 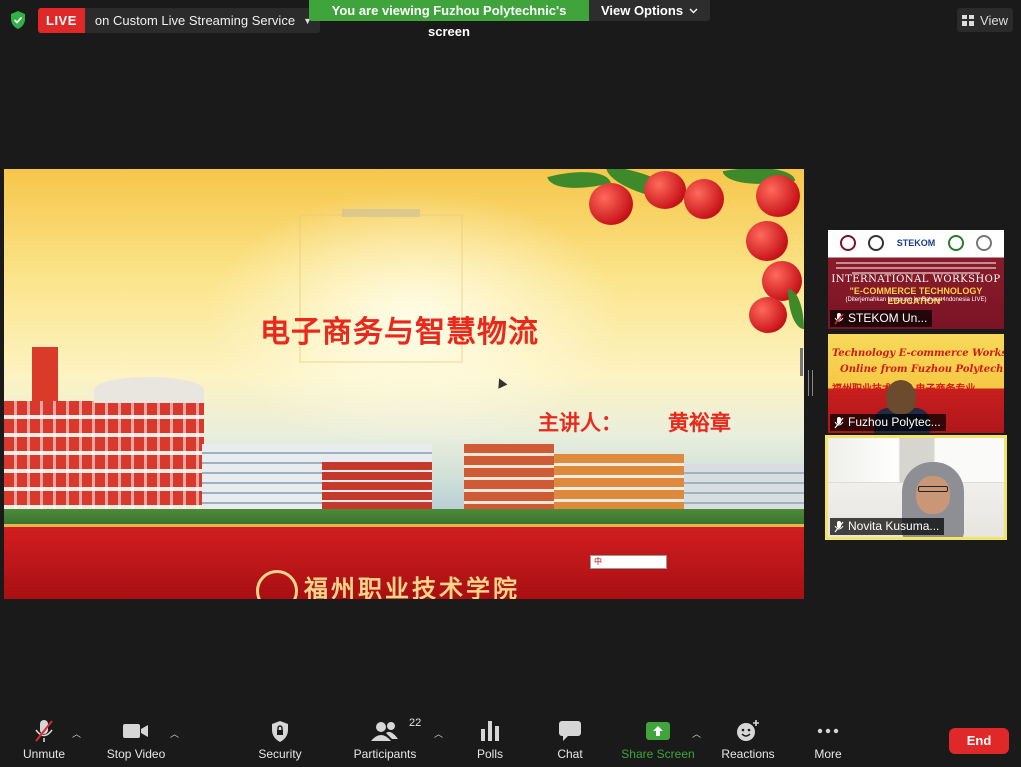 I want to click on ime-toolbar: 中, so click(x=628, y=562).